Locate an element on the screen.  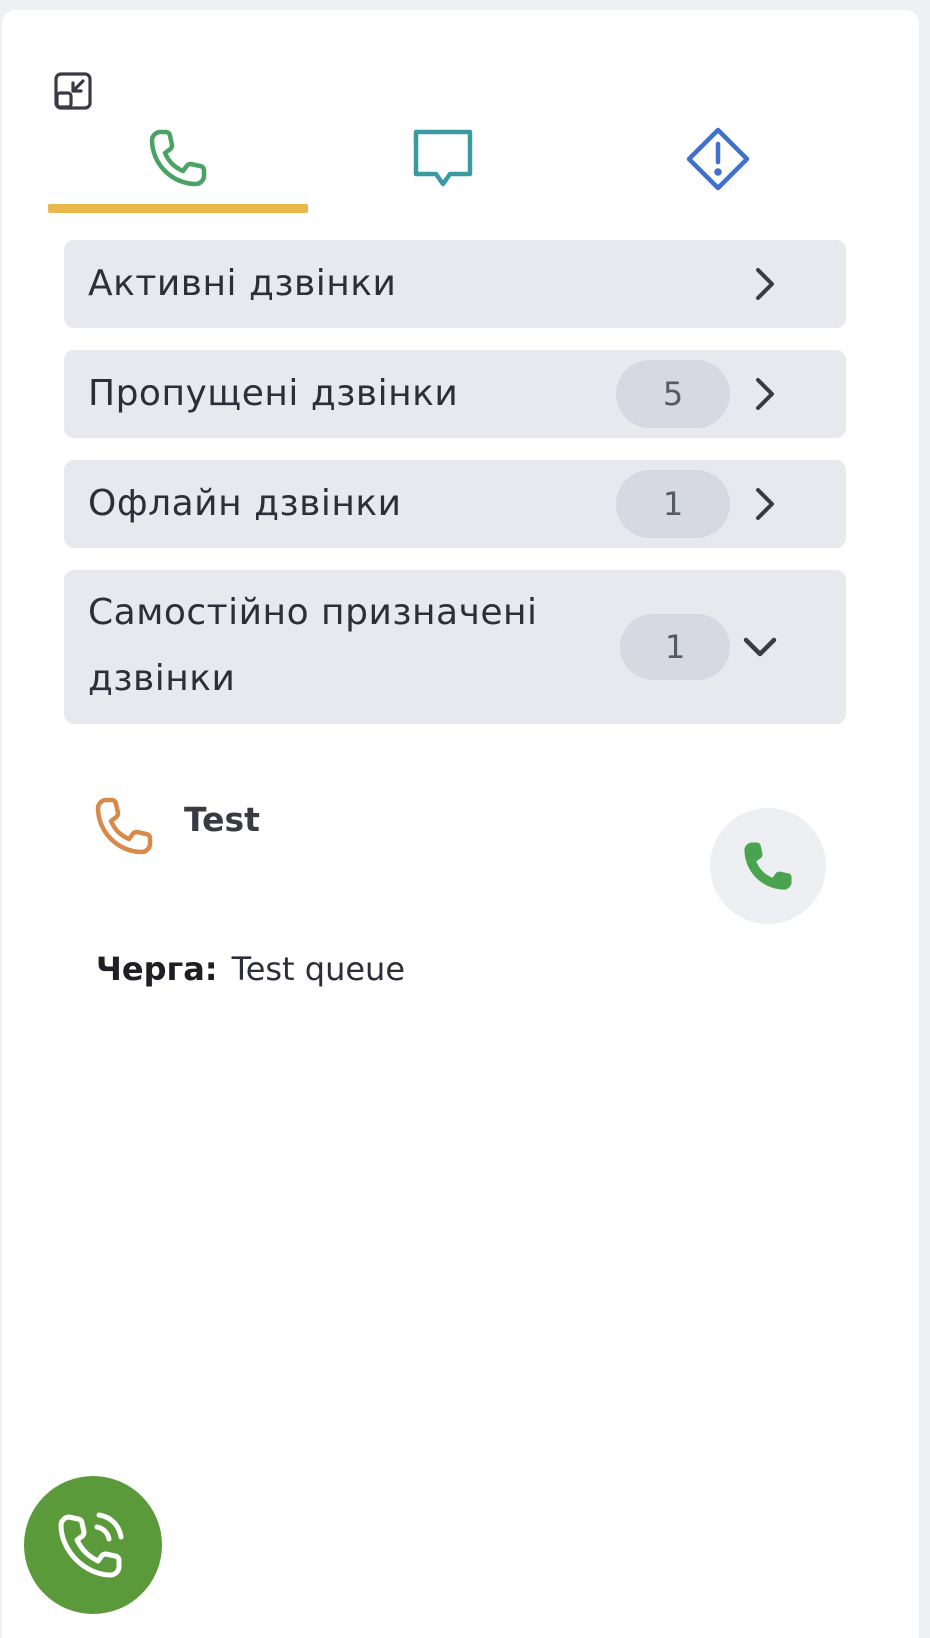
row-active-calls: Активні дзвінки is located at coordinates (455, 284).